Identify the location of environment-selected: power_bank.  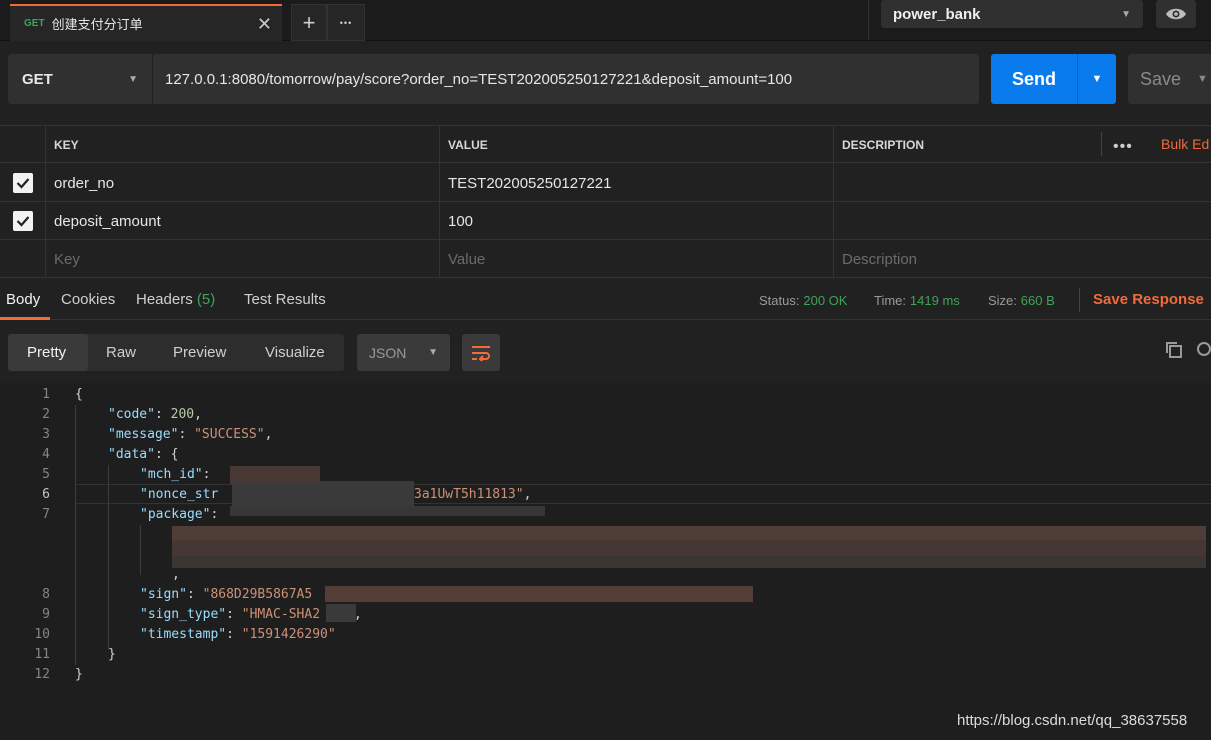
(937, 14).